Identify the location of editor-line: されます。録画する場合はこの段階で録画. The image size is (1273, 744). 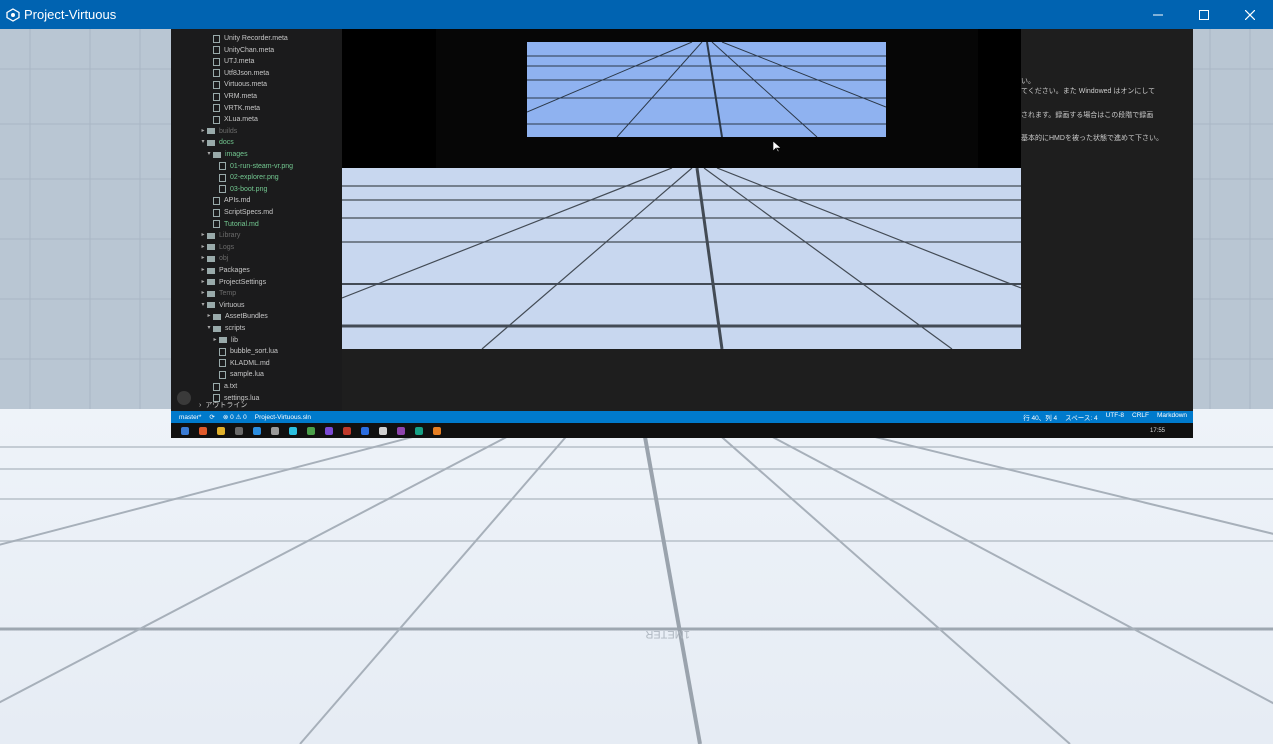
(1087, 115).